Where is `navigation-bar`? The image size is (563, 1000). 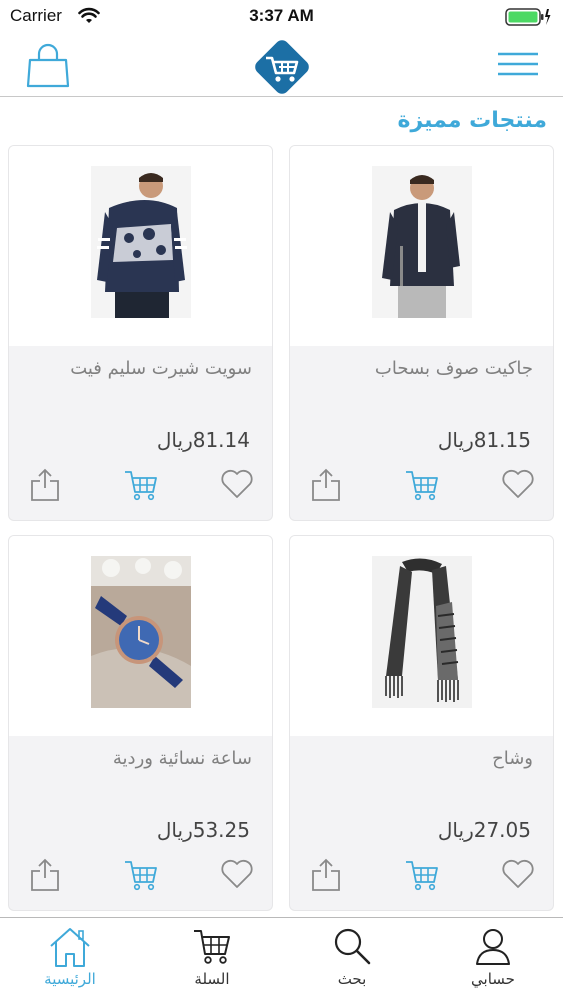 navigation-bar is located at coordinates (281, 65).